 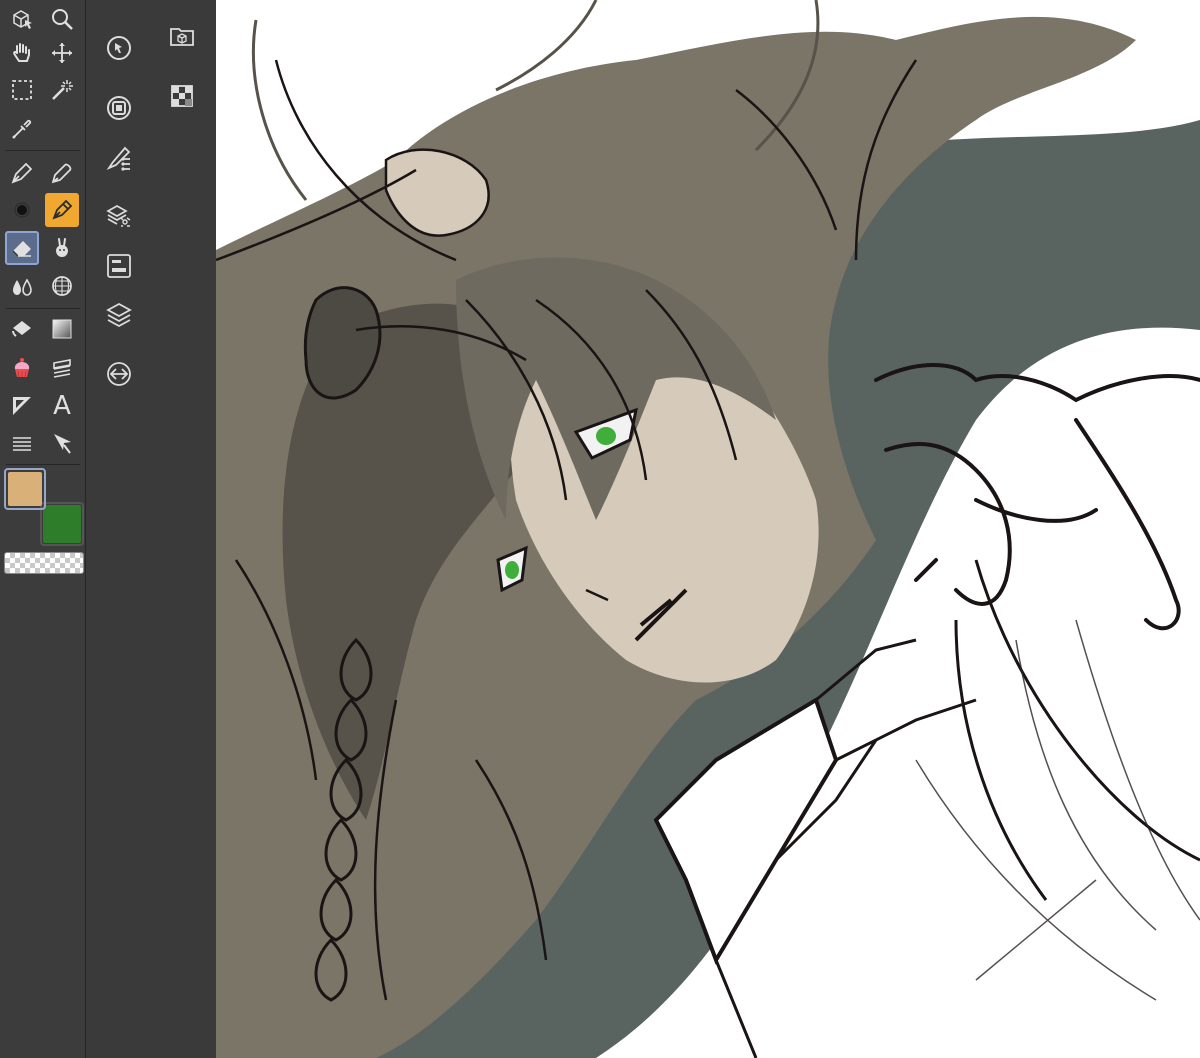 I want to click on bucket-icon, so click(x=21, y=329).